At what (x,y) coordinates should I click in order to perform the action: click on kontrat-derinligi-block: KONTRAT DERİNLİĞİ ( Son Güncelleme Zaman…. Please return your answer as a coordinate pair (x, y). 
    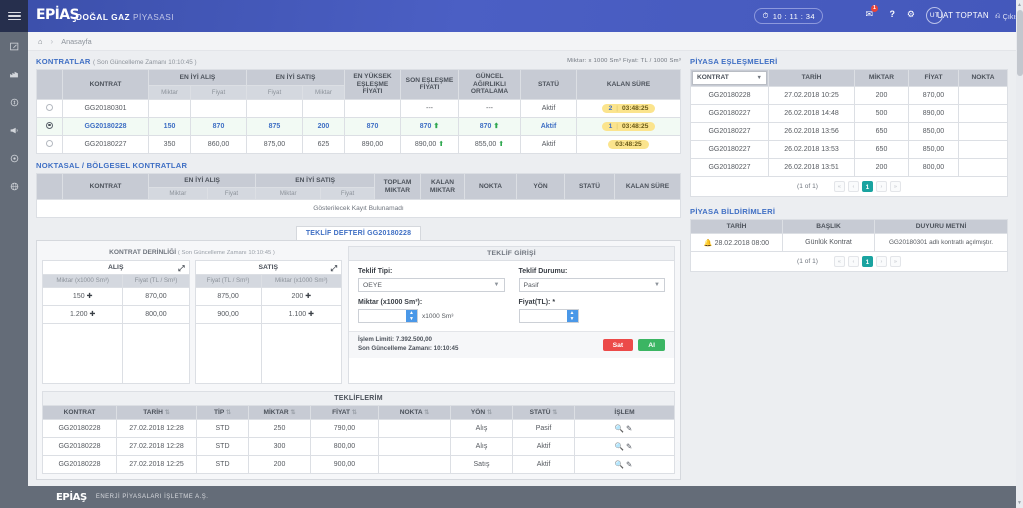
    Looking at the image, I should click on (192, 315).